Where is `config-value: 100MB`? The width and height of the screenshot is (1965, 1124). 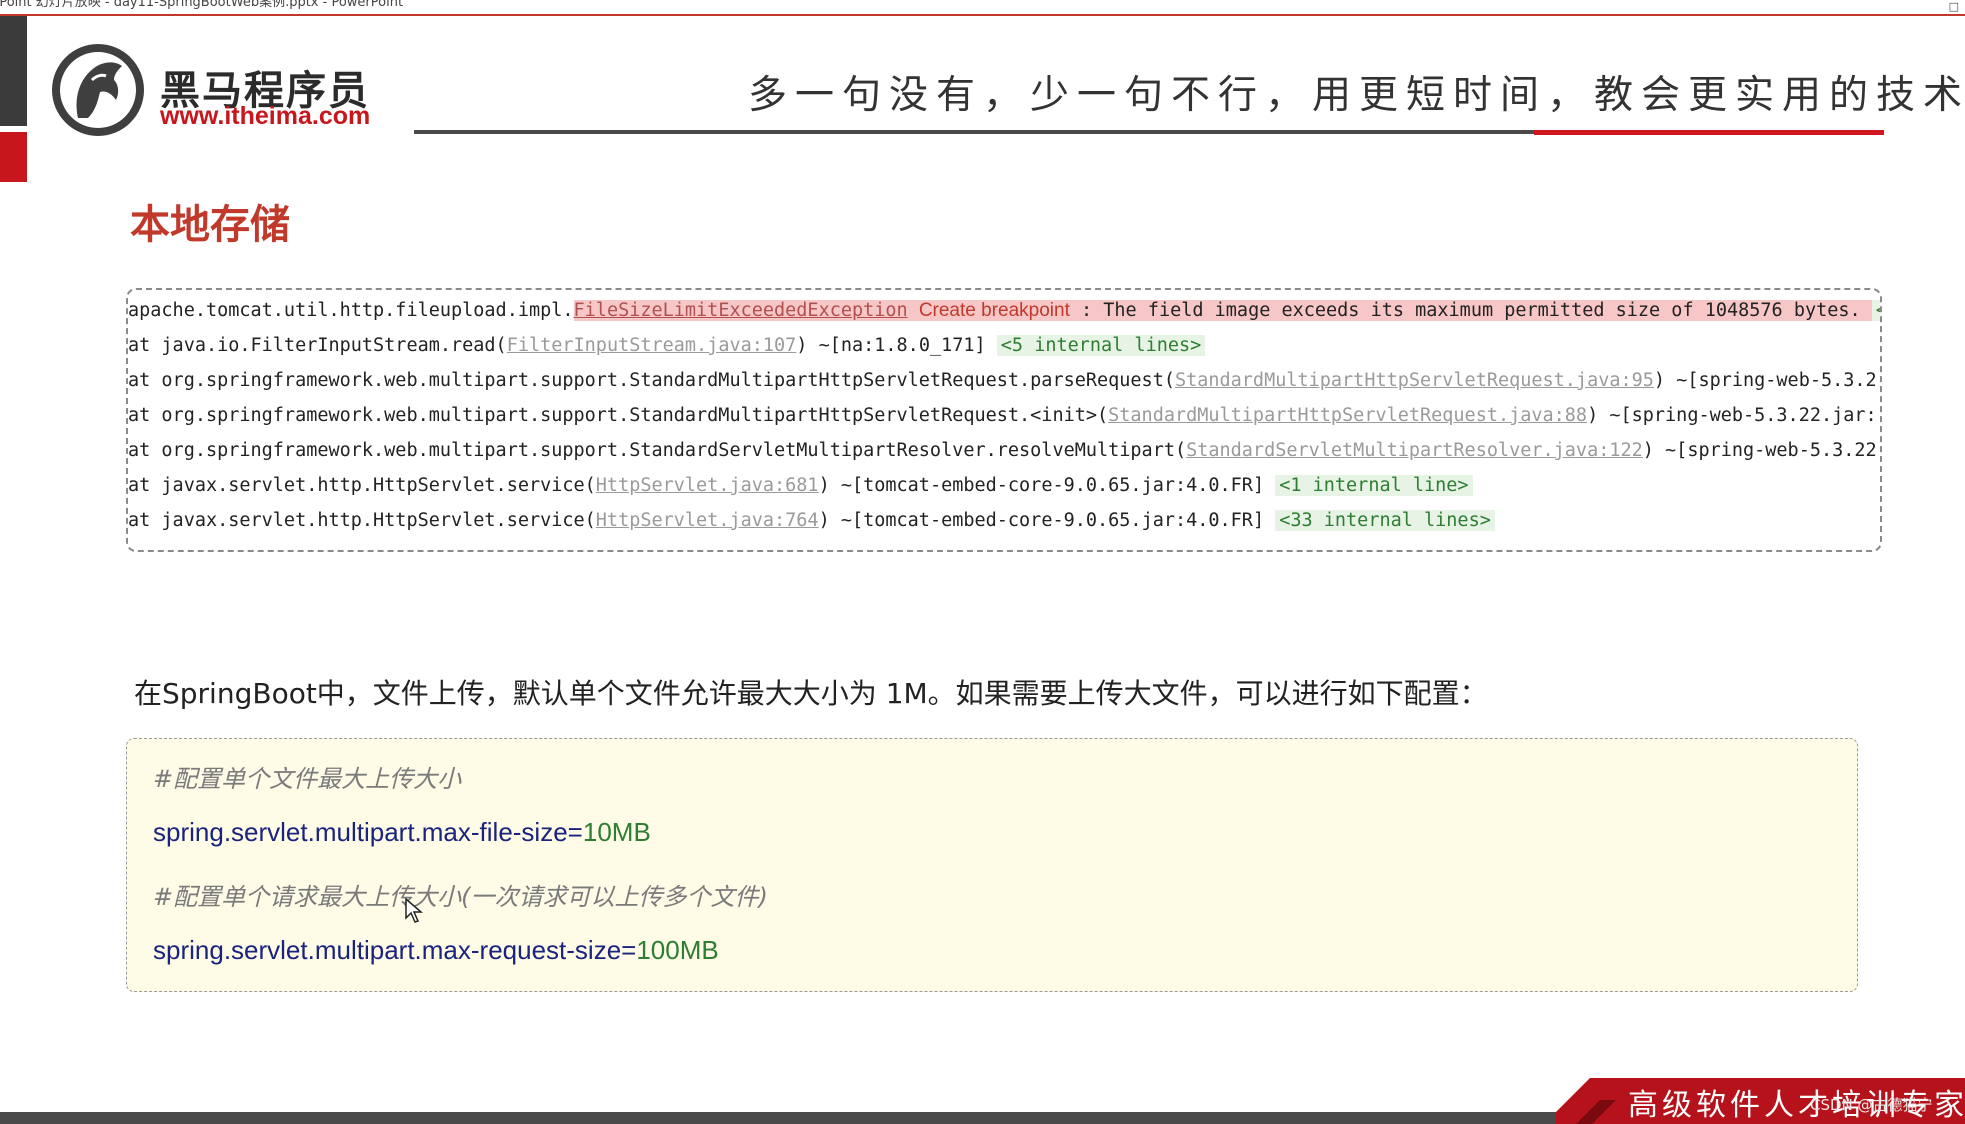
config-value: 100MB is located at coordinates (677, 950).